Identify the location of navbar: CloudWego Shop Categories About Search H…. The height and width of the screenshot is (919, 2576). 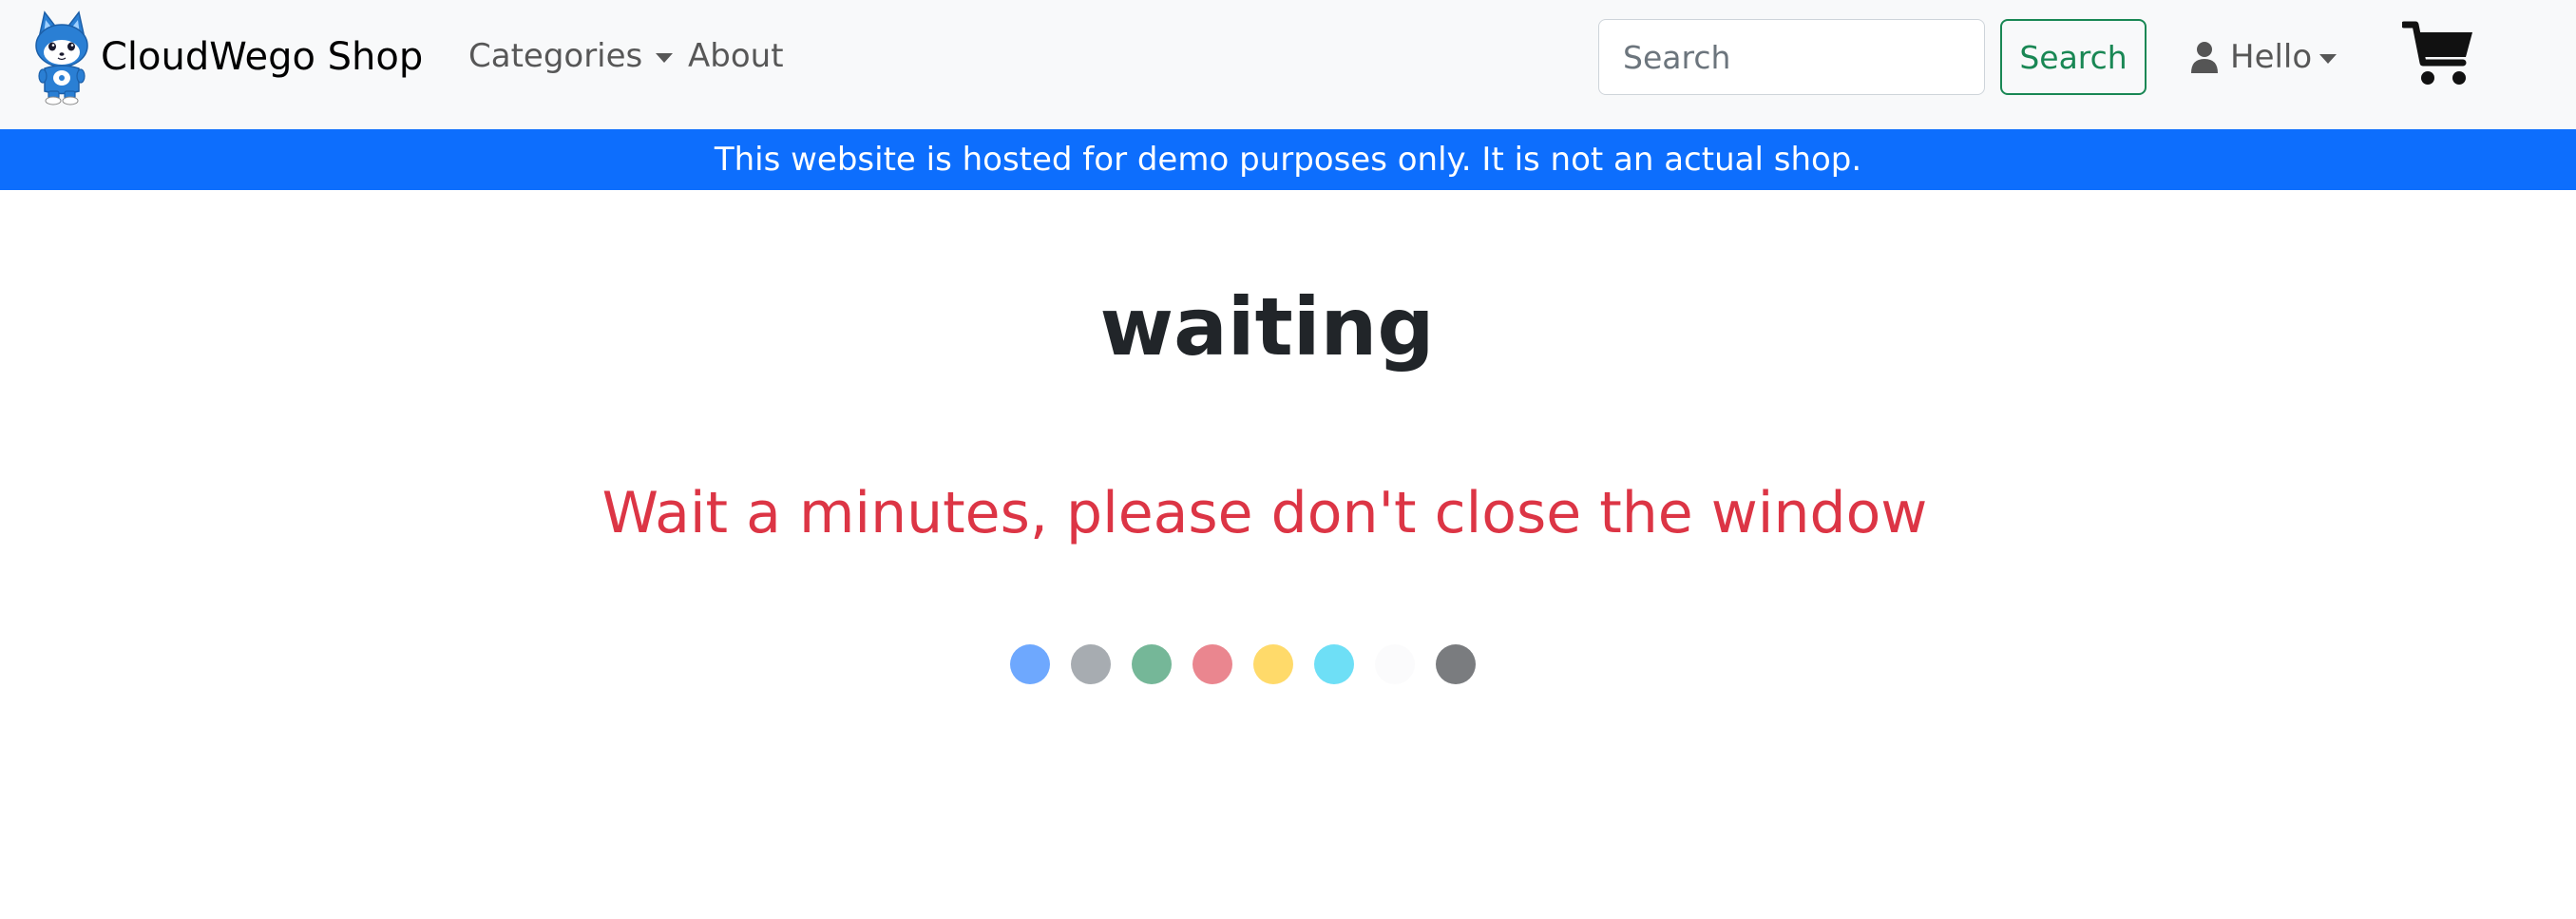
(1288, 64).